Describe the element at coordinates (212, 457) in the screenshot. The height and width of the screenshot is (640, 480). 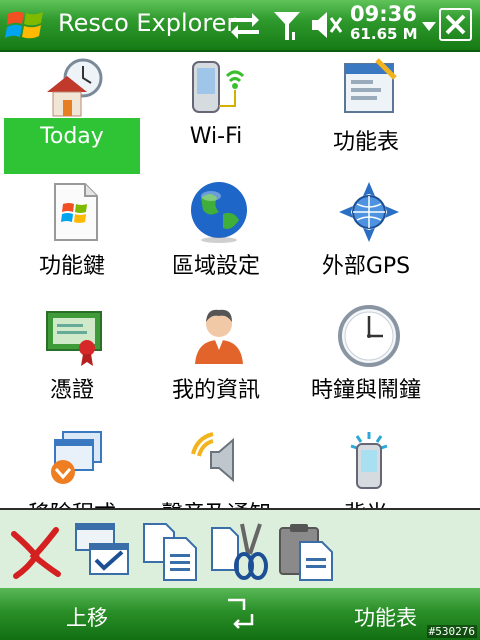
I see `sound-speaker-icon` at that location.